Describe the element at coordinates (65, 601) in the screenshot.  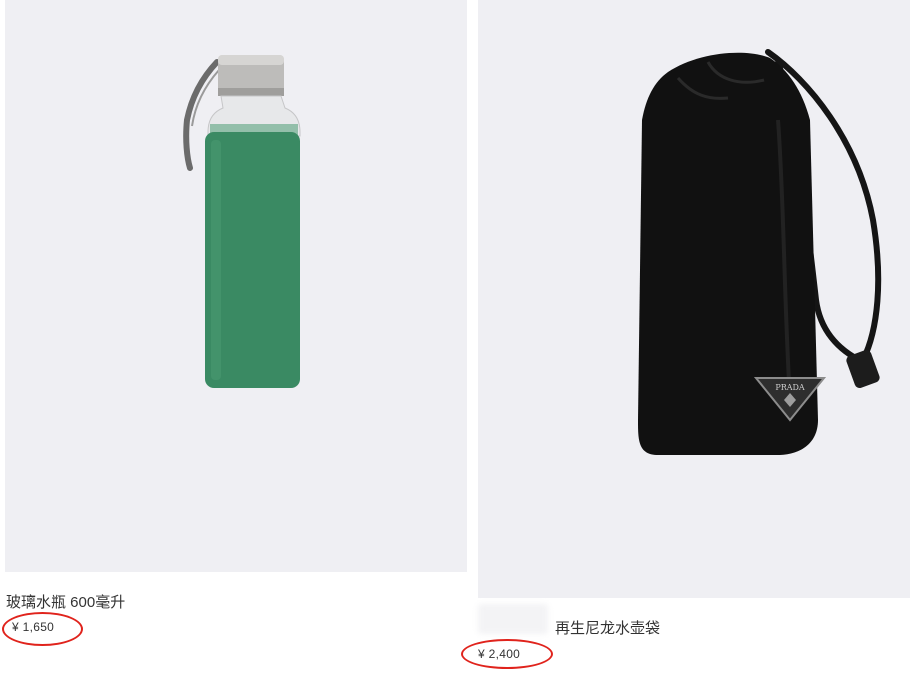
I see `product-name: 玻璃水瓶 600毫升` at that location.